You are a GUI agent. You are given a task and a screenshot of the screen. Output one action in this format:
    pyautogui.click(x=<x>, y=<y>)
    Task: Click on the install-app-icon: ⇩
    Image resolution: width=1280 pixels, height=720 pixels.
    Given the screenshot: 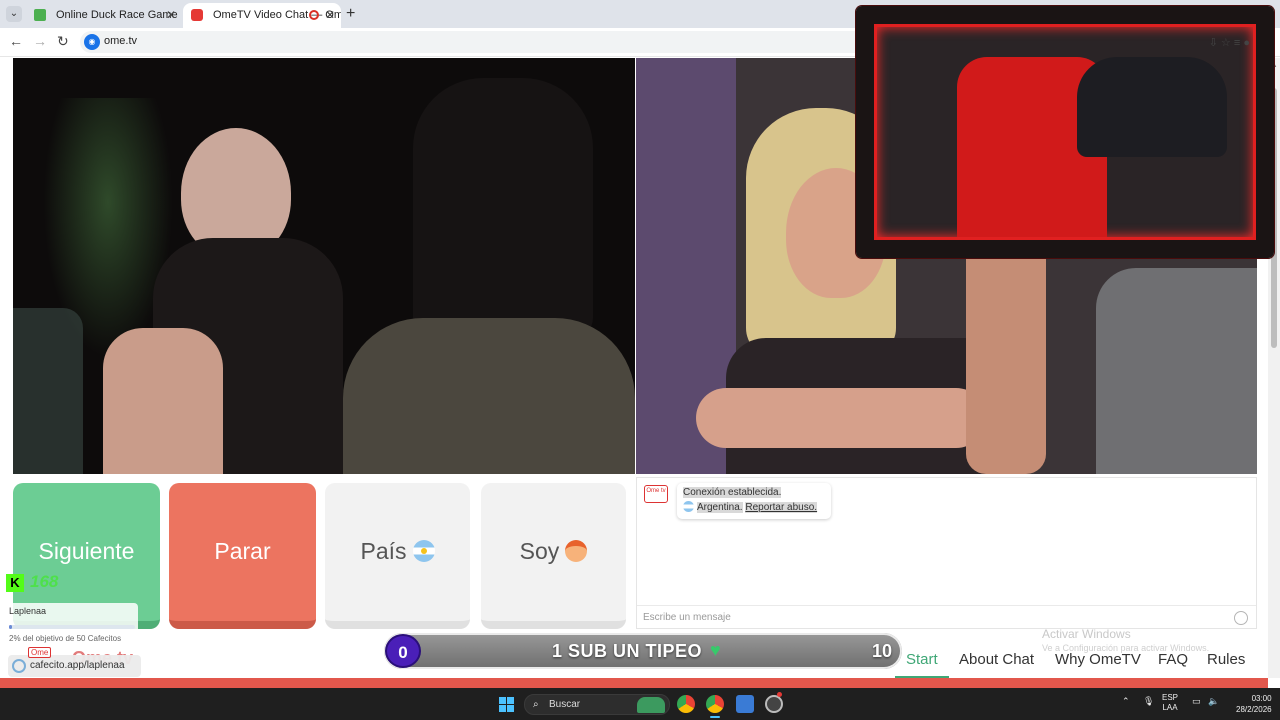 What is the action you would take?
    pyautogui.click(x=1213, y=43)
    